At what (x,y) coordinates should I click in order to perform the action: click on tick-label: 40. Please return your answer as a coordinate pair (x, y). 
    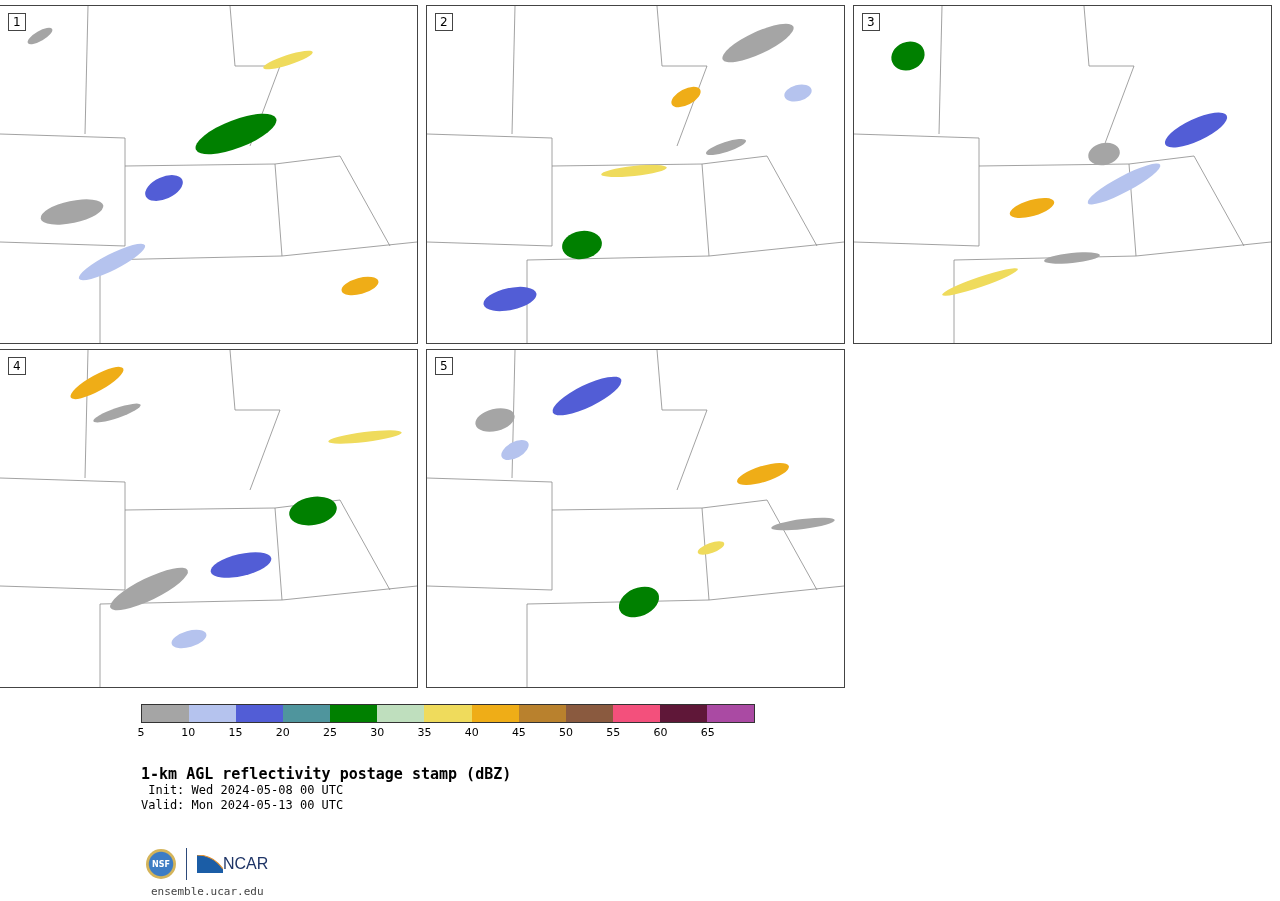
    Looking at the image, I should click on (471, 732).